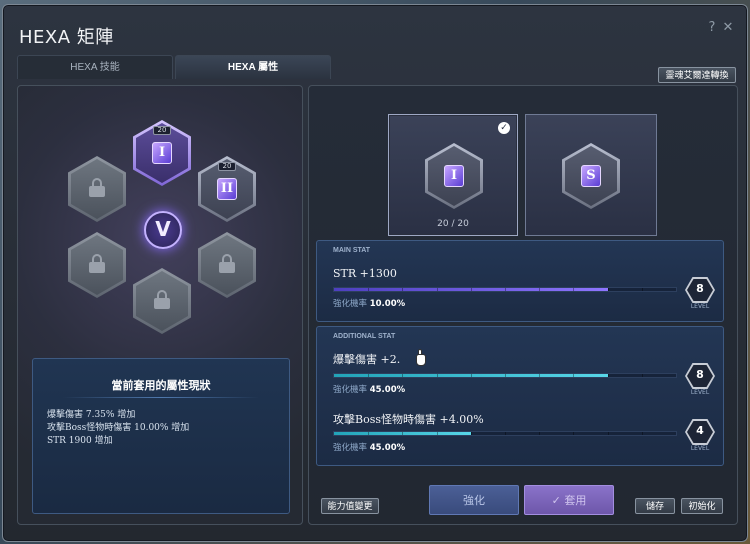  Describe the element at coordinates (655, 506) in the screenshot. I see `save-button: 儲存` at that location.